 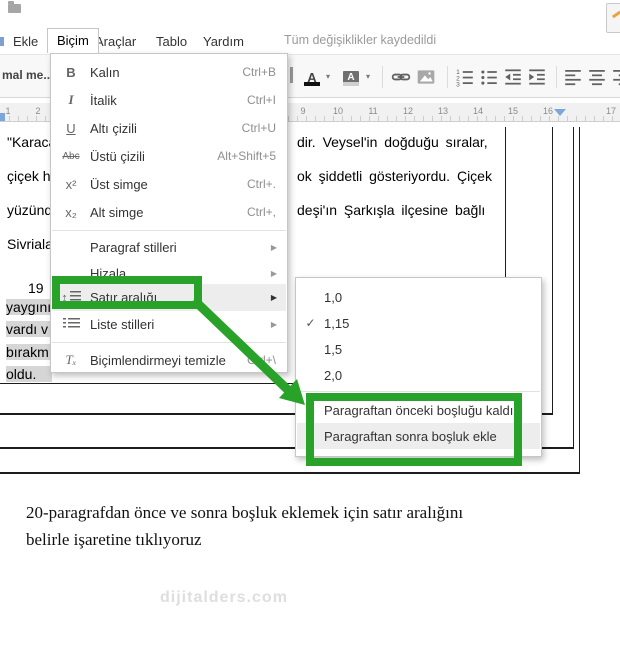 What do you see at coordinates (303, 111) in the screenshot?
I see `ruler-number: 9` at bounding box center [303, 111].